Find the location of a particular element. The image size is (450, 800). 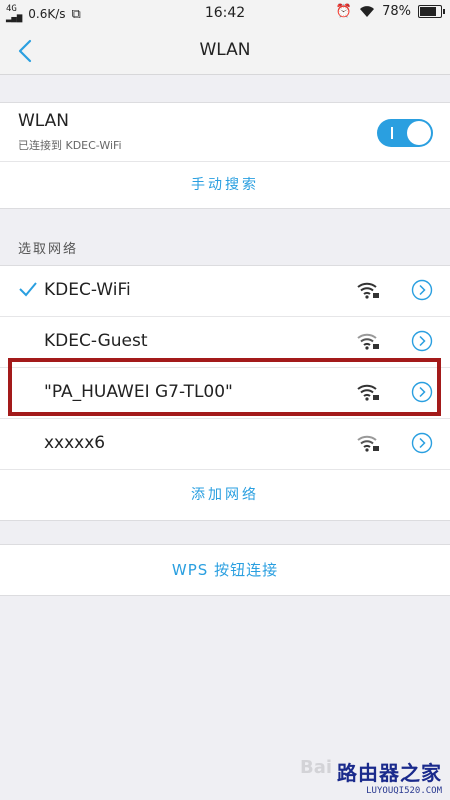

site-watermark: 路由器之家 LUYOUQI520.COM is located at coordinates (389, 776).